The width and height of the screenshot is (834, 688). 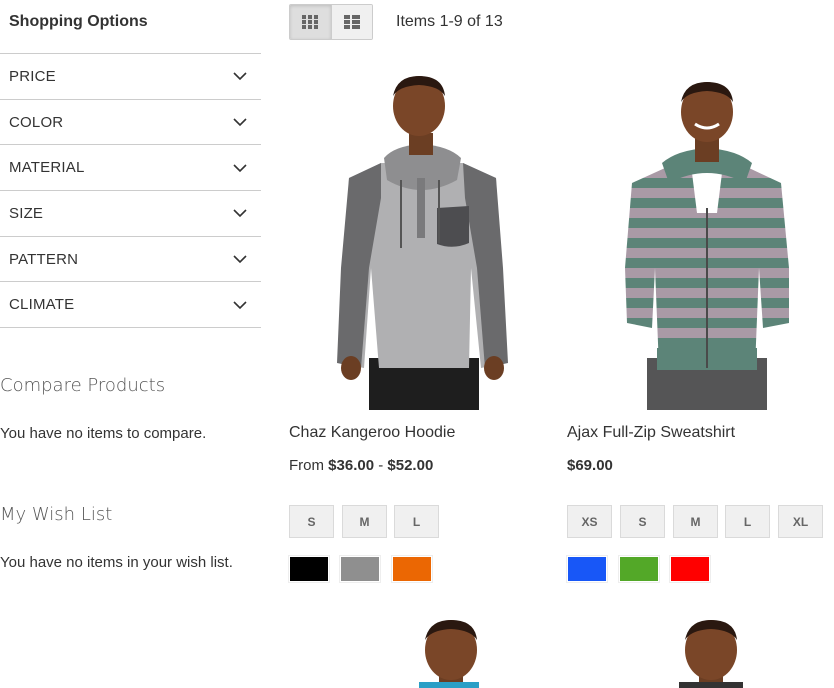 What do you see at coordinates (56, 514) in the screenshot?
I see `wishlist-title: My Wish List` at bounding box center [56, 514].